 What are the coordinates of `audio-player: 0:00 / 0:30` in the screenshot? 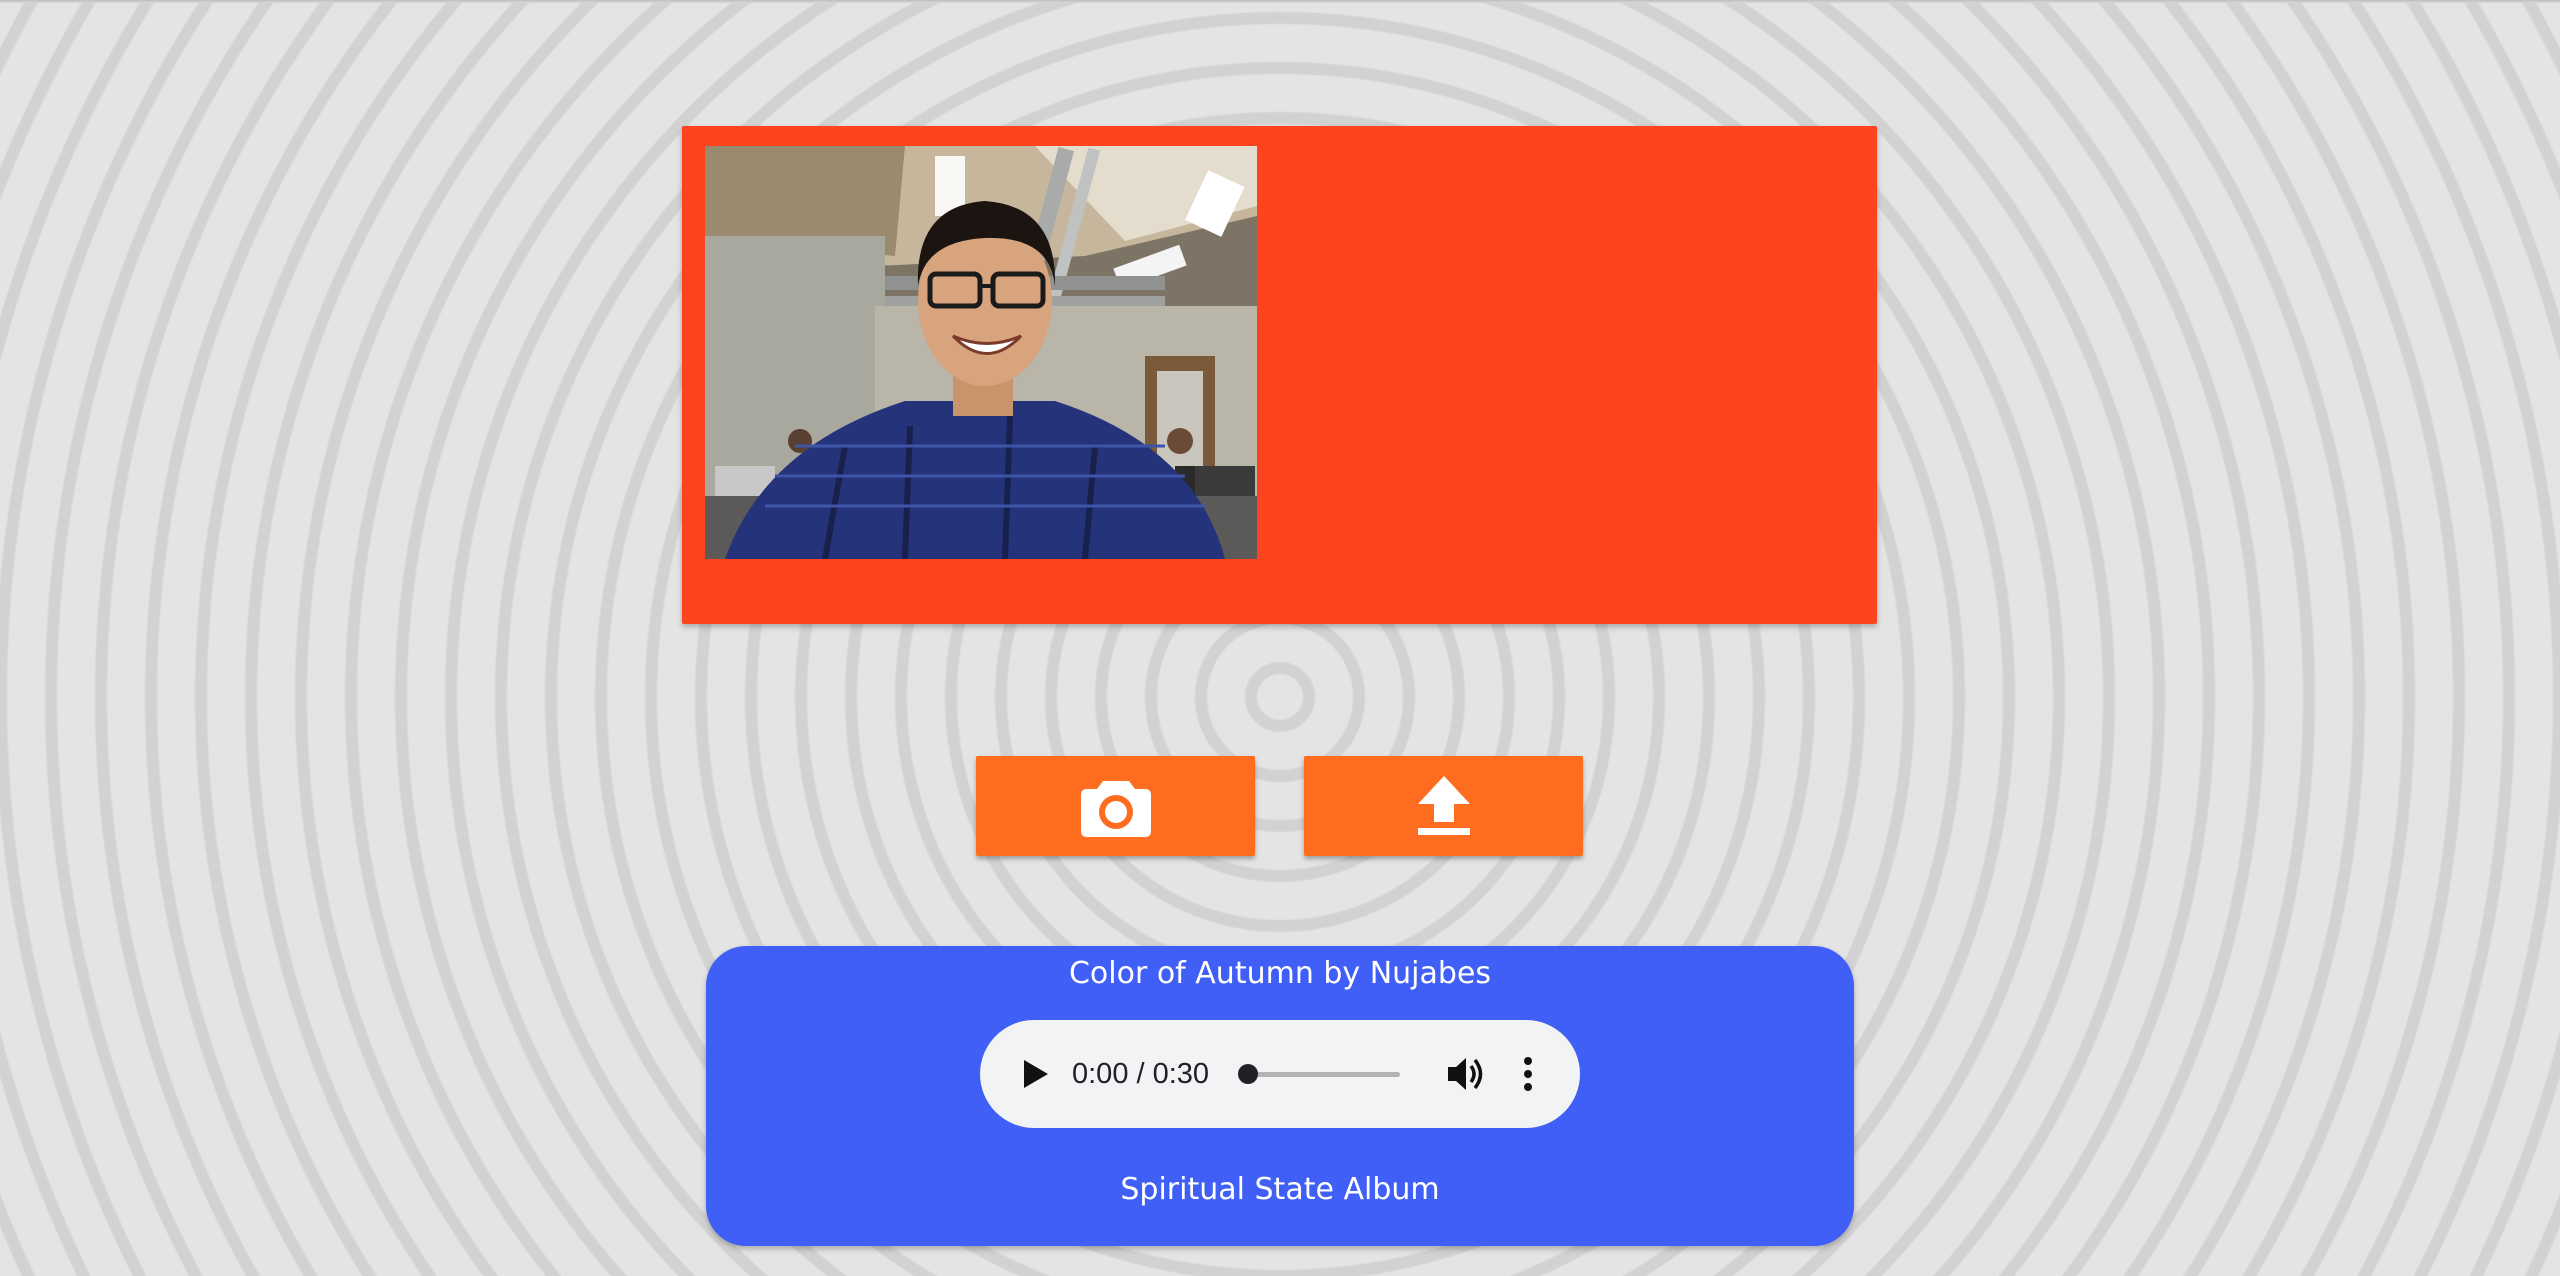 It's located at (1280, 1074).